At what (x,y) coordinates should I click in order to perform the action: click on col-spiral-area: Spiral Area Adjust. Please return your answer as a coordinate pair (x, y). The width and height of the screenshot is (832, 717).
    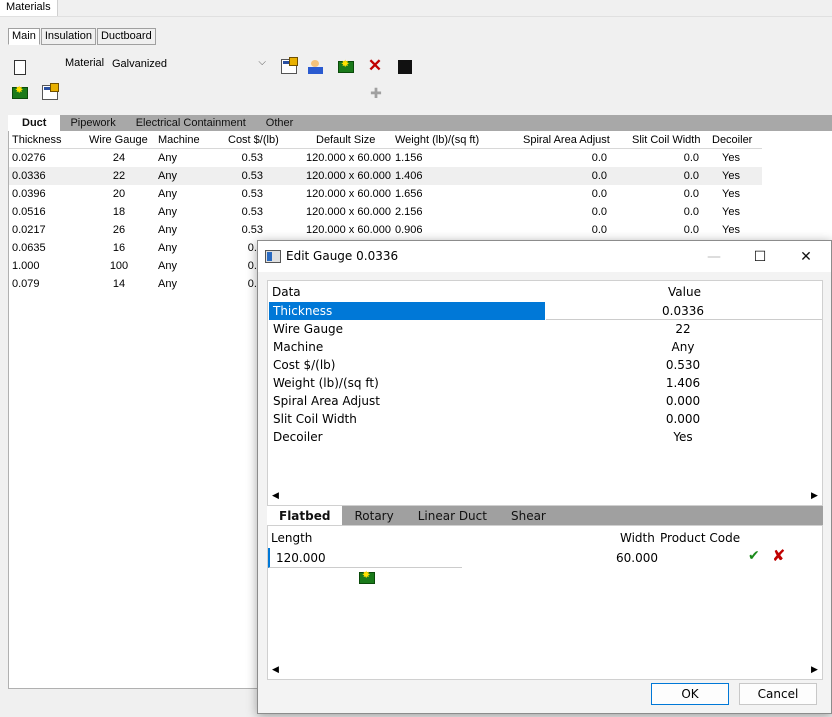
    Looking at the image, I should click on (566, 140).